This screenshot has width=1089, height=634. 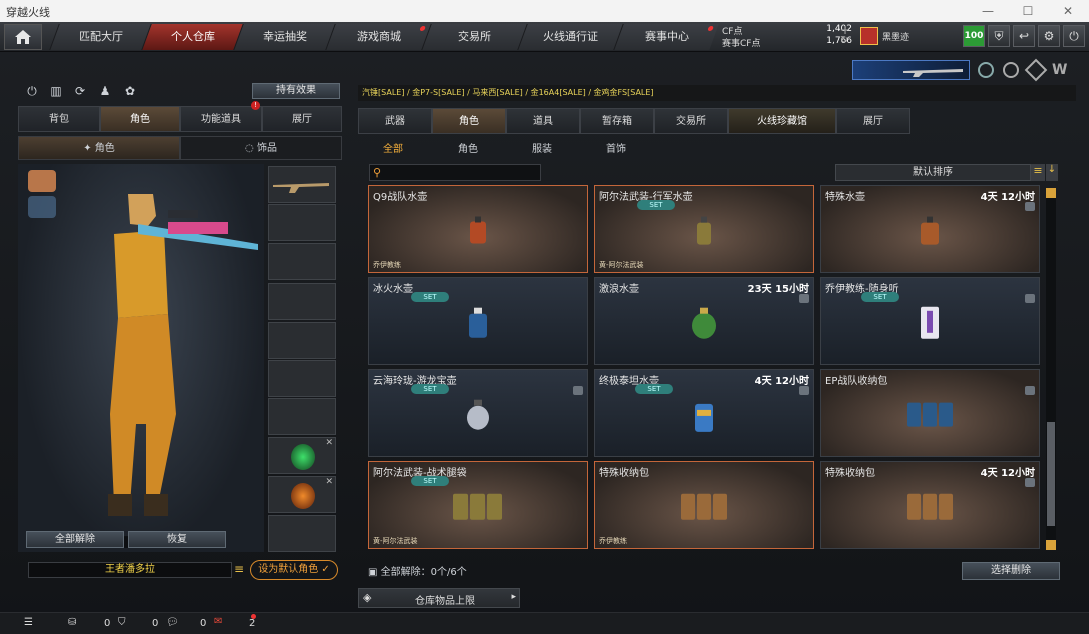 I want to click on slot-accessory-2: ✕, so click(x=302, y=494).